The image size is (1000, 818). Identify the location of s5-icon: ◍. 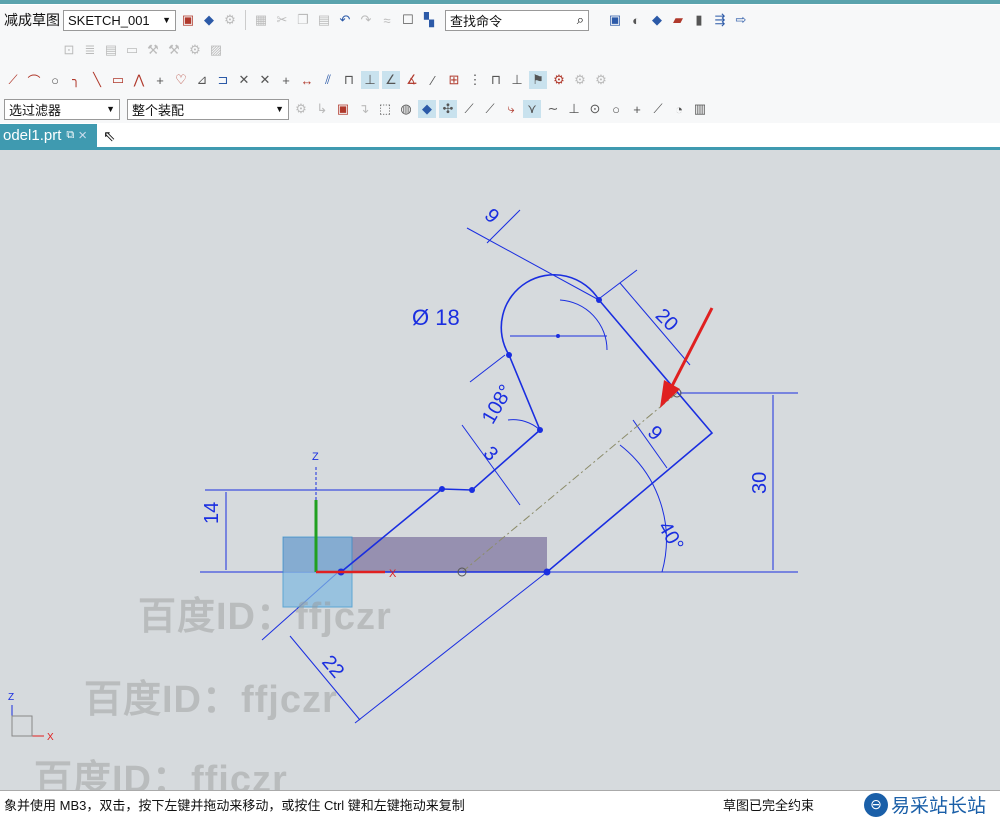
(406, 109).